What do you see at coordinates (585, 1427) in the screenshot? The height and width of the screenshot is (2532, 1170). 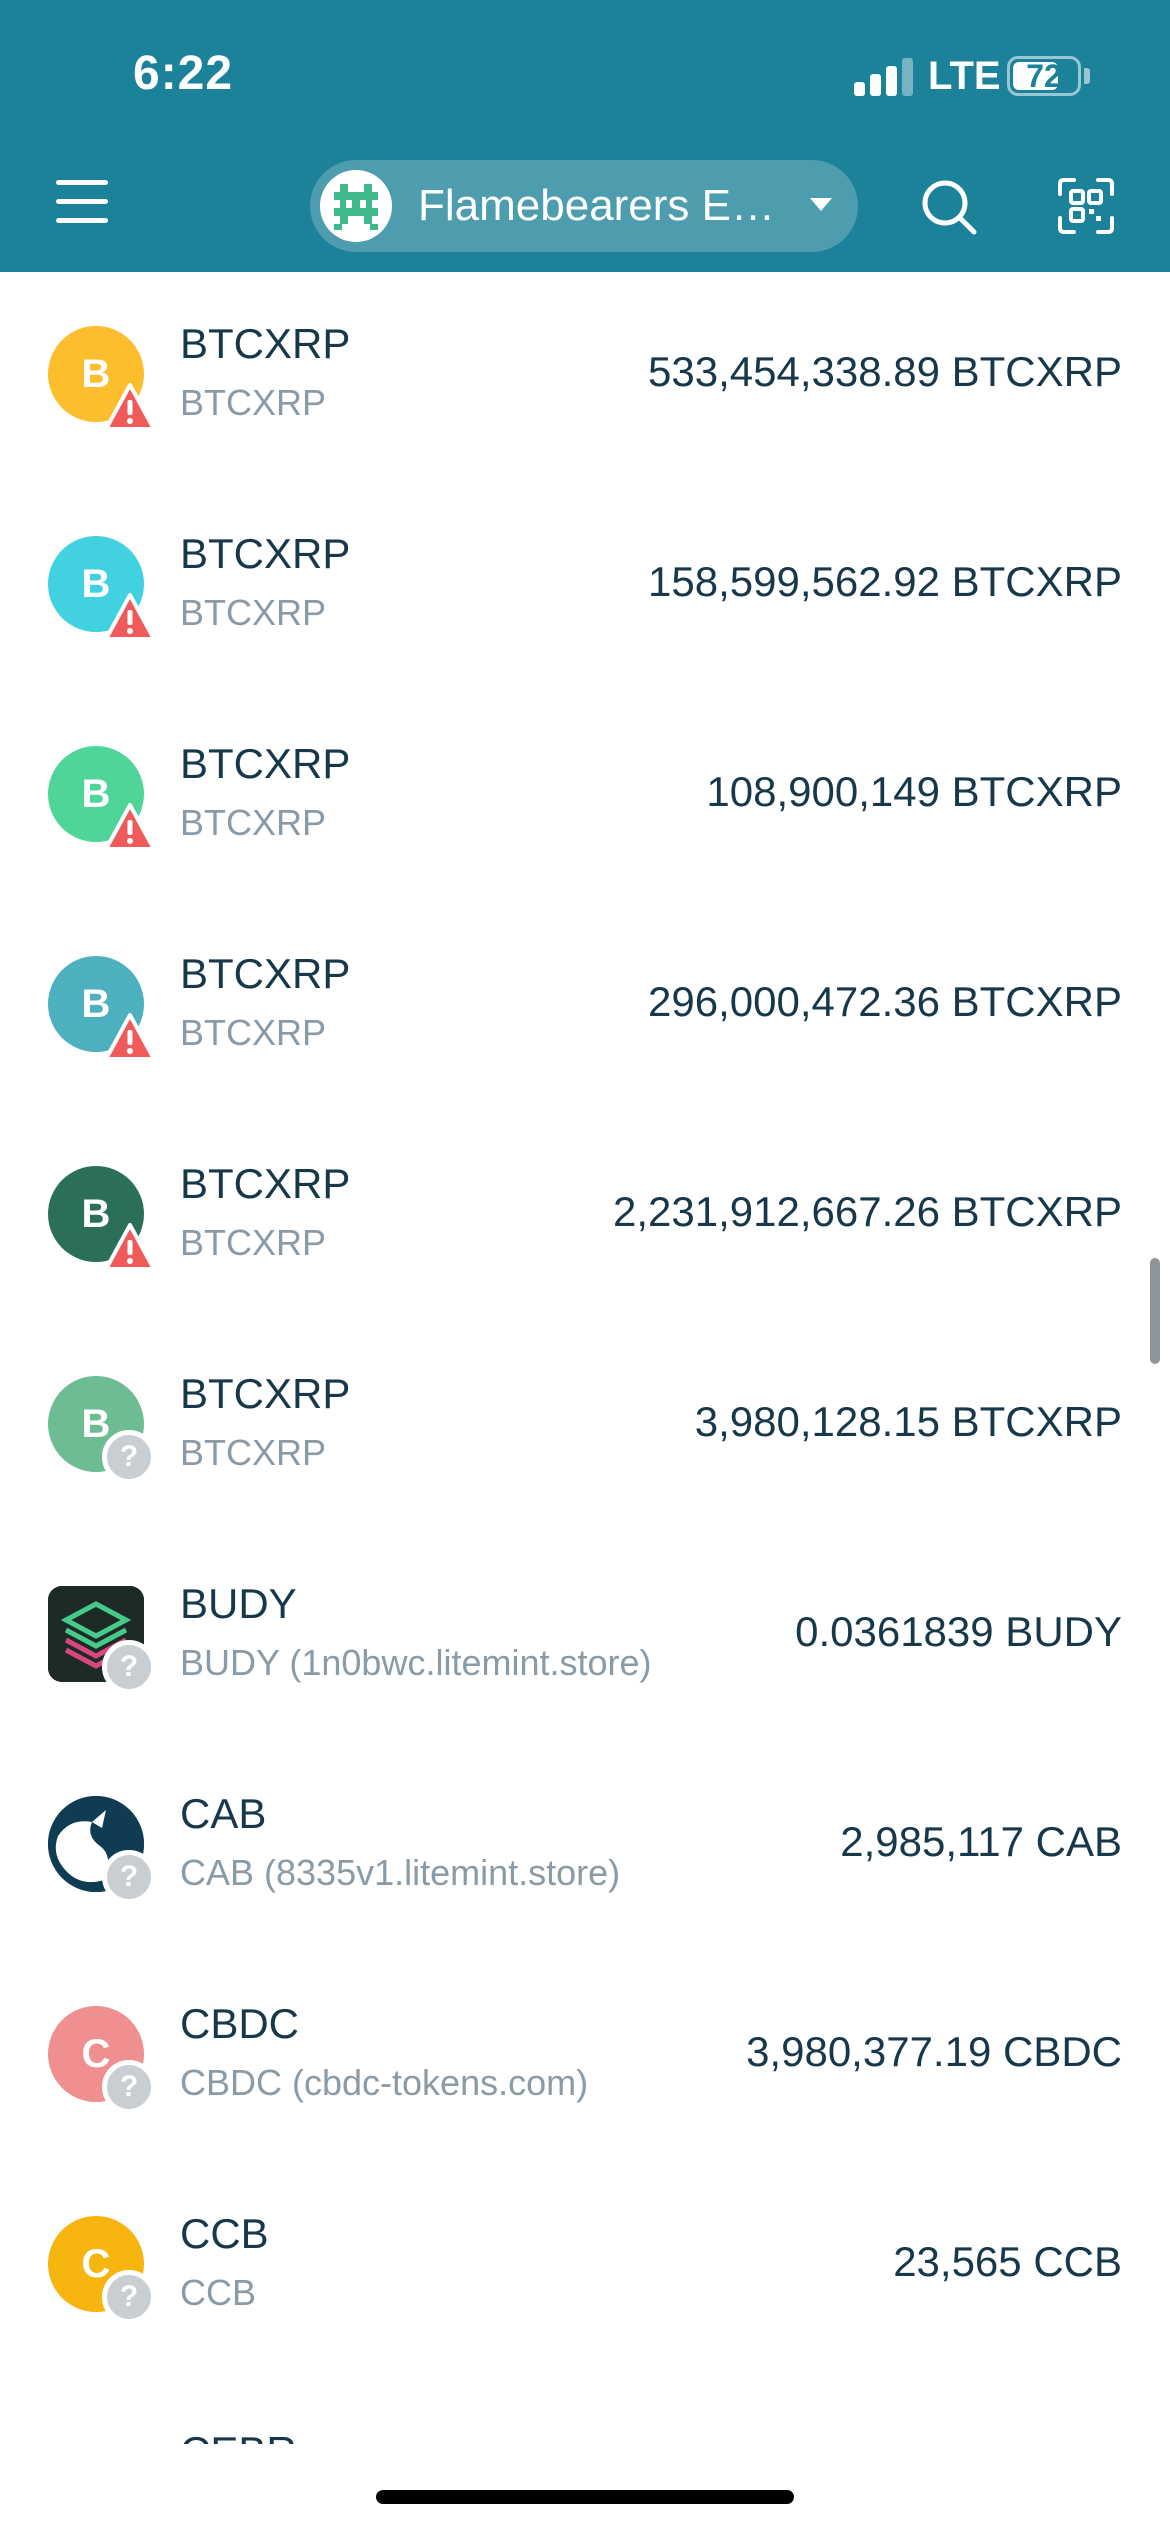 I see `token-list-item: B? BTCXRP BTCXRP 3,980,128.15 BTCXRP` at bounding box center [585, 1427].